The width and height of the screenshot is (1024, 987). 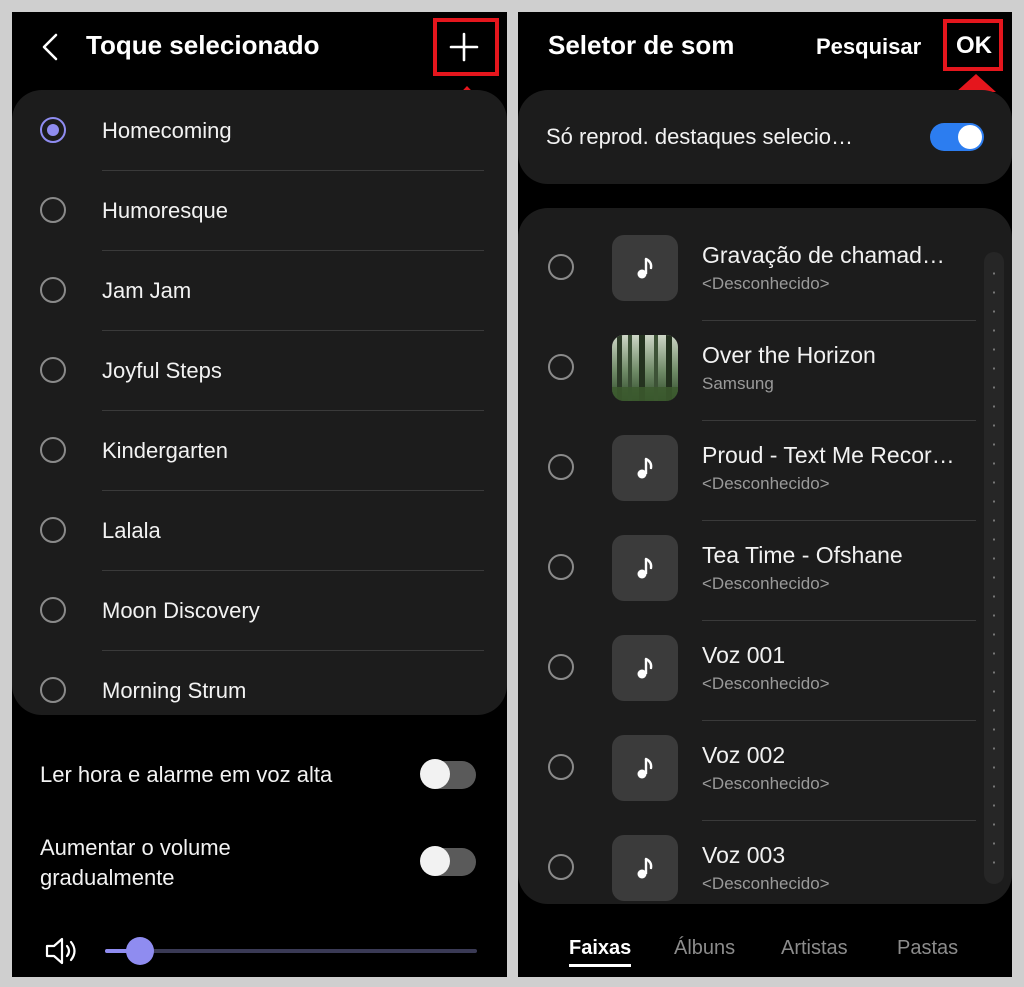 I want to click on tab-artists: Artistas, so click(x=814, y=948).